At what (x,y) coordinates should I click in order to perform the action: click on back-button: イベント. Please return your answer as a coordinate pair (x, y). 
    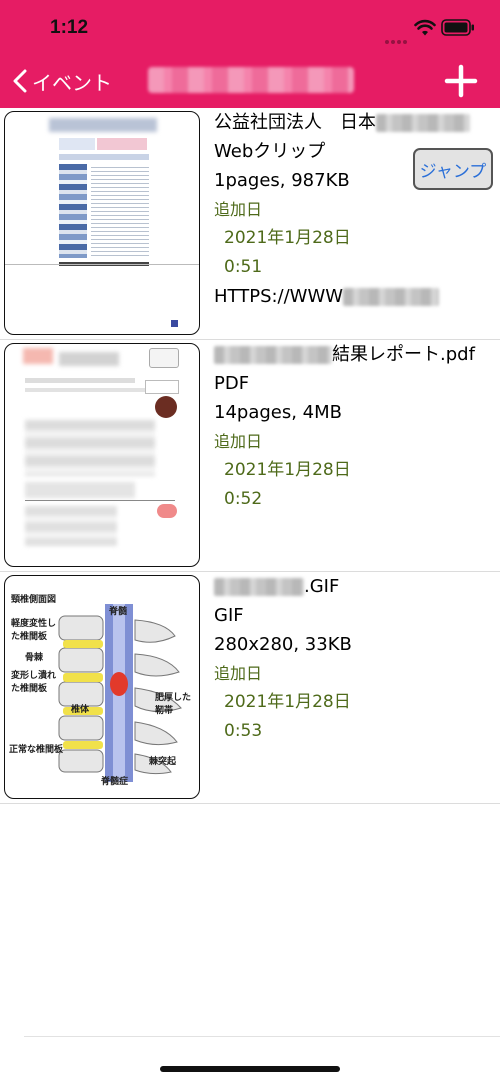
    Looking at the image, I should click on (62, 81).